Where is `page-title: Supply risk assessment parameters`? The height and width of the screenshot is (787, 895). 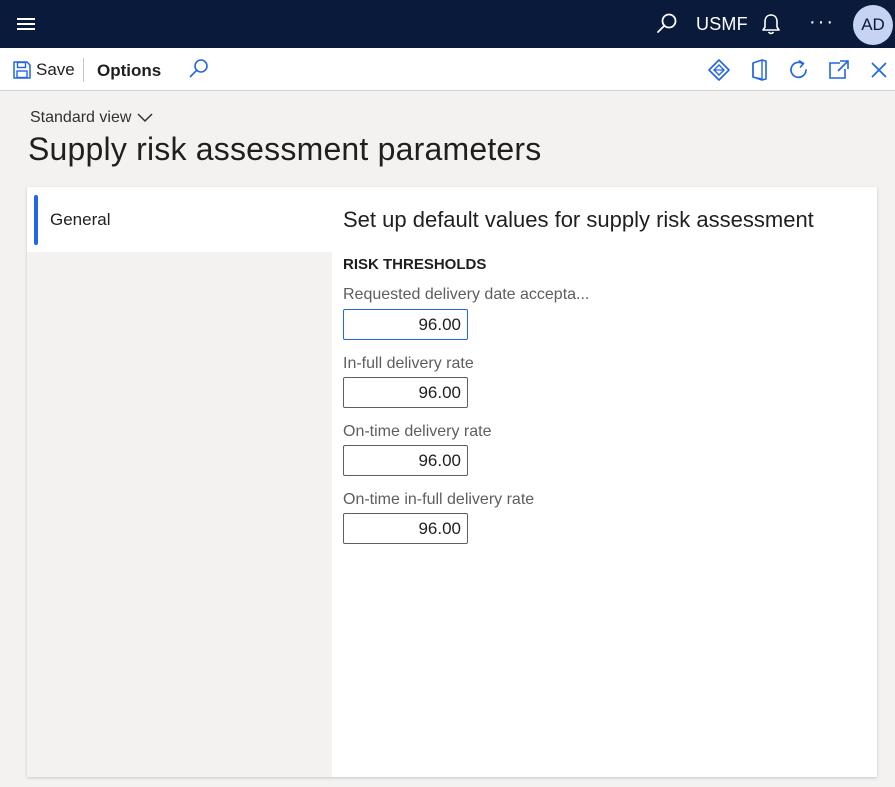
page-title: Supply risk assessment parameters is located at coordinates (285, 149).